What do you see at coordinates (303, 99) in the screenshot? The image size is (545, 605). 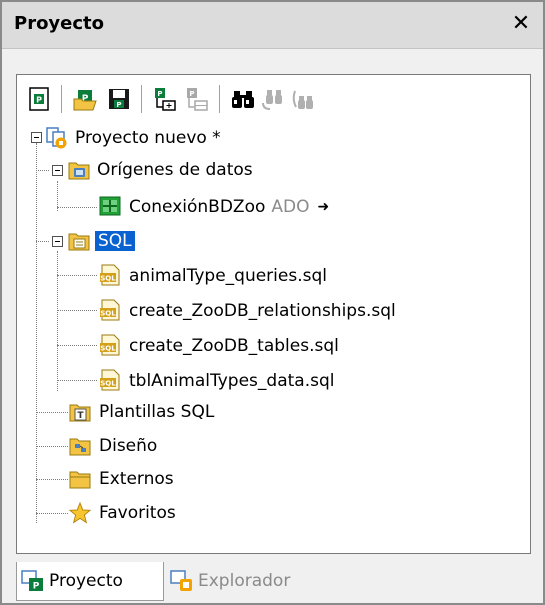 I see `replace-icon` at bounding box center [303, 99].